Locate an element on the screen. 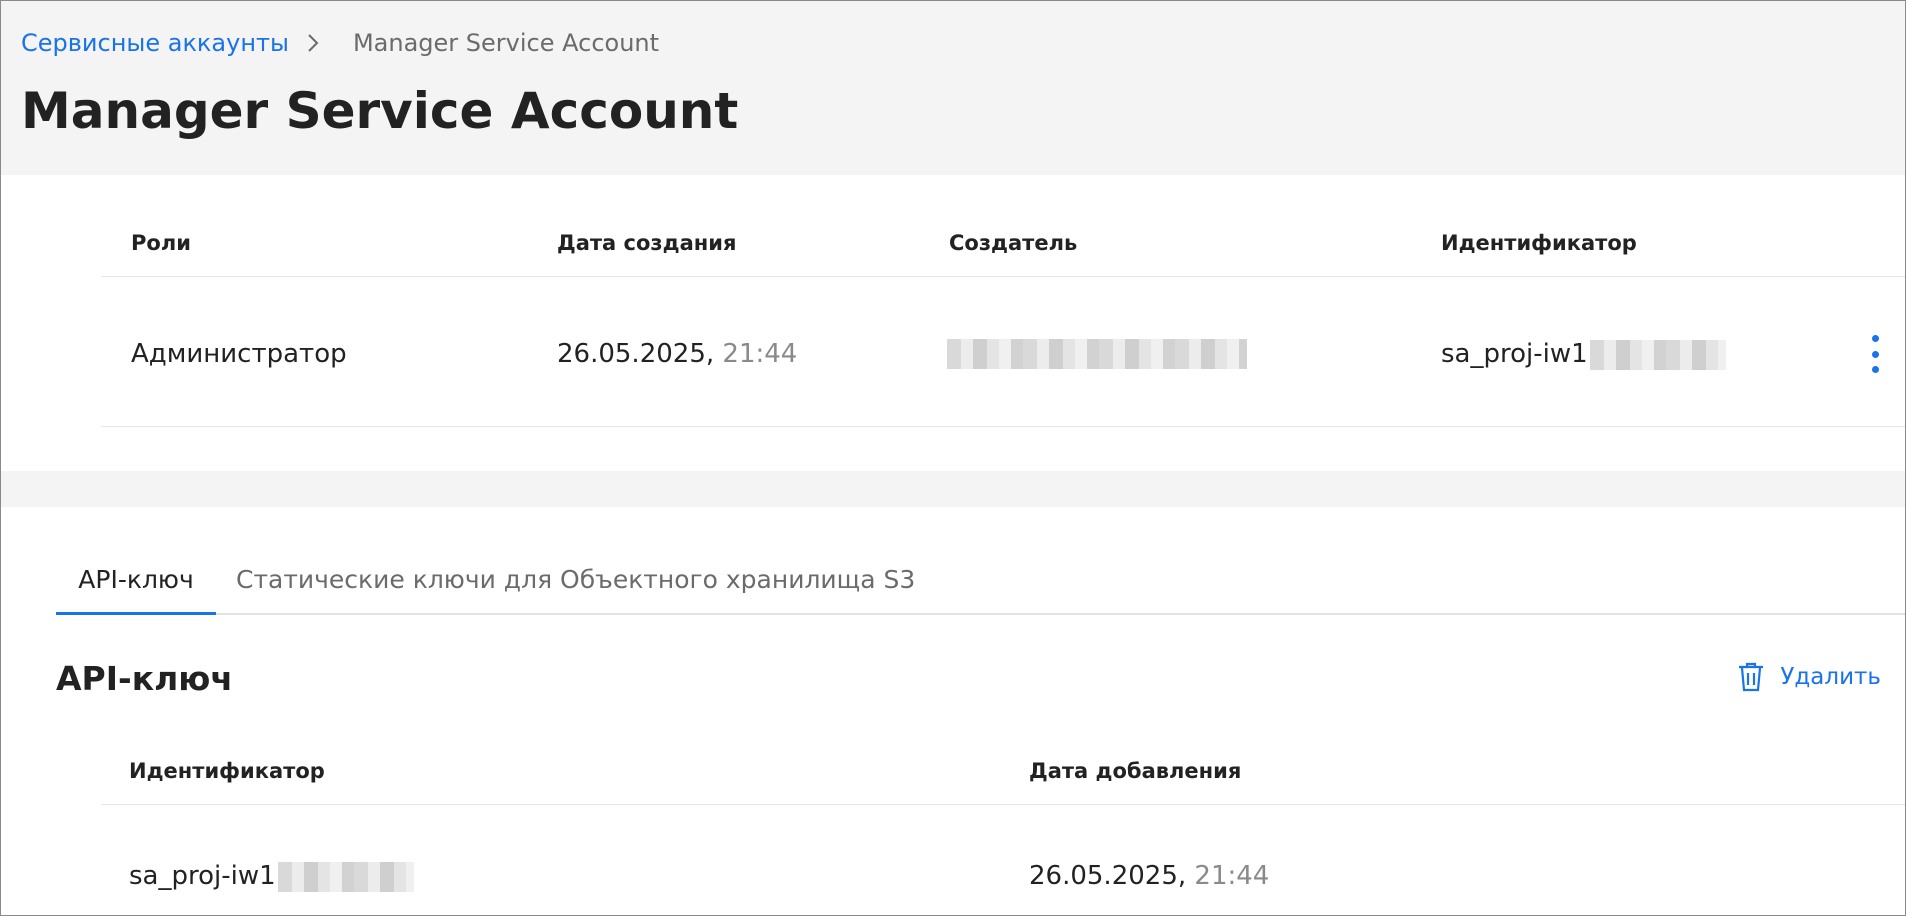 This screenshot has height=916, width=1906. column-header-roles: Роли is located at coordinates (161, 243).